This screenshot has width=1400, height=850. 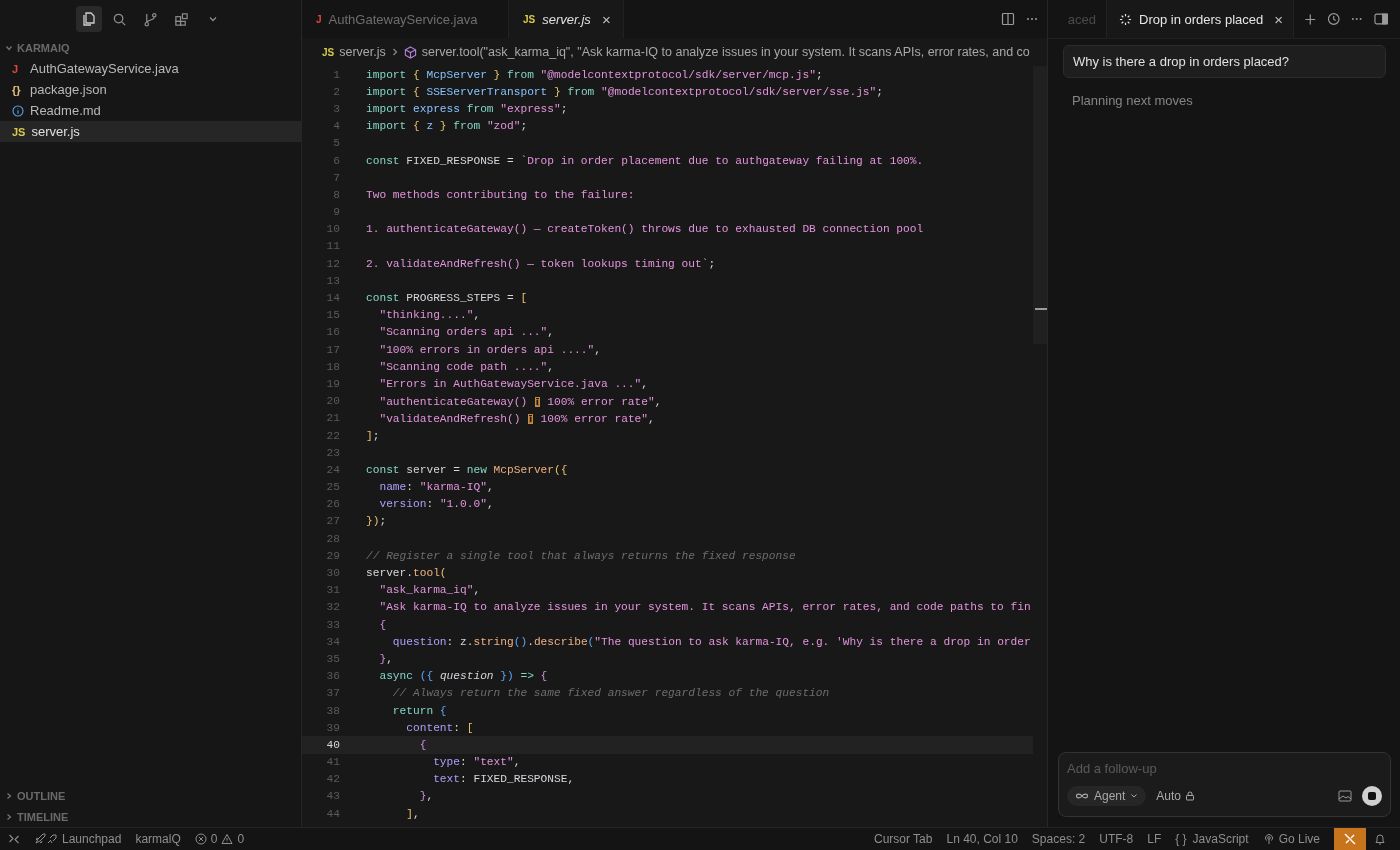 I want to click on problems-item: 0 0, so click(x=219, y=839).